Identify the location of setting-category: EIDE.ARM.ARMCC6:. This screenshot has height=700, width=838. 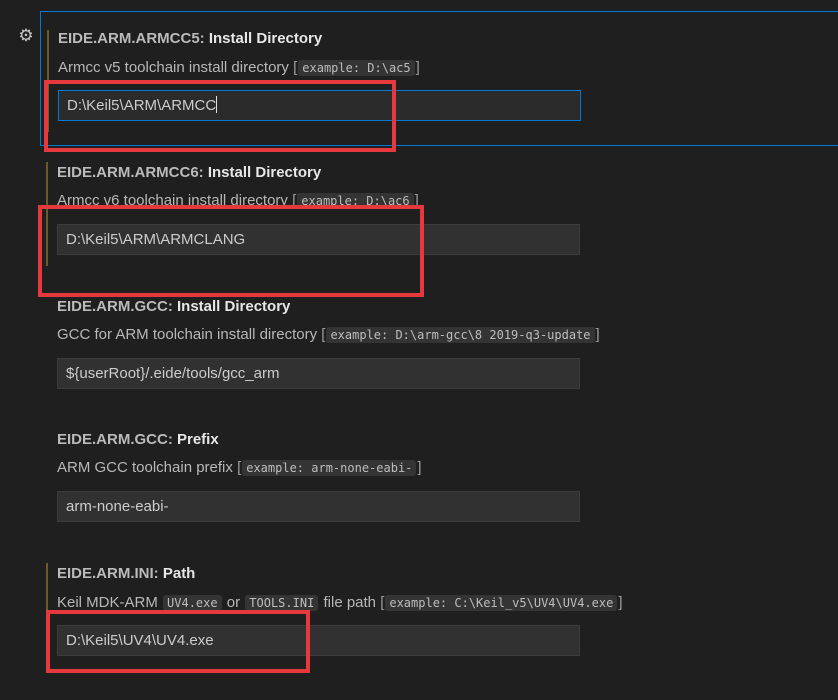
(132, 172).